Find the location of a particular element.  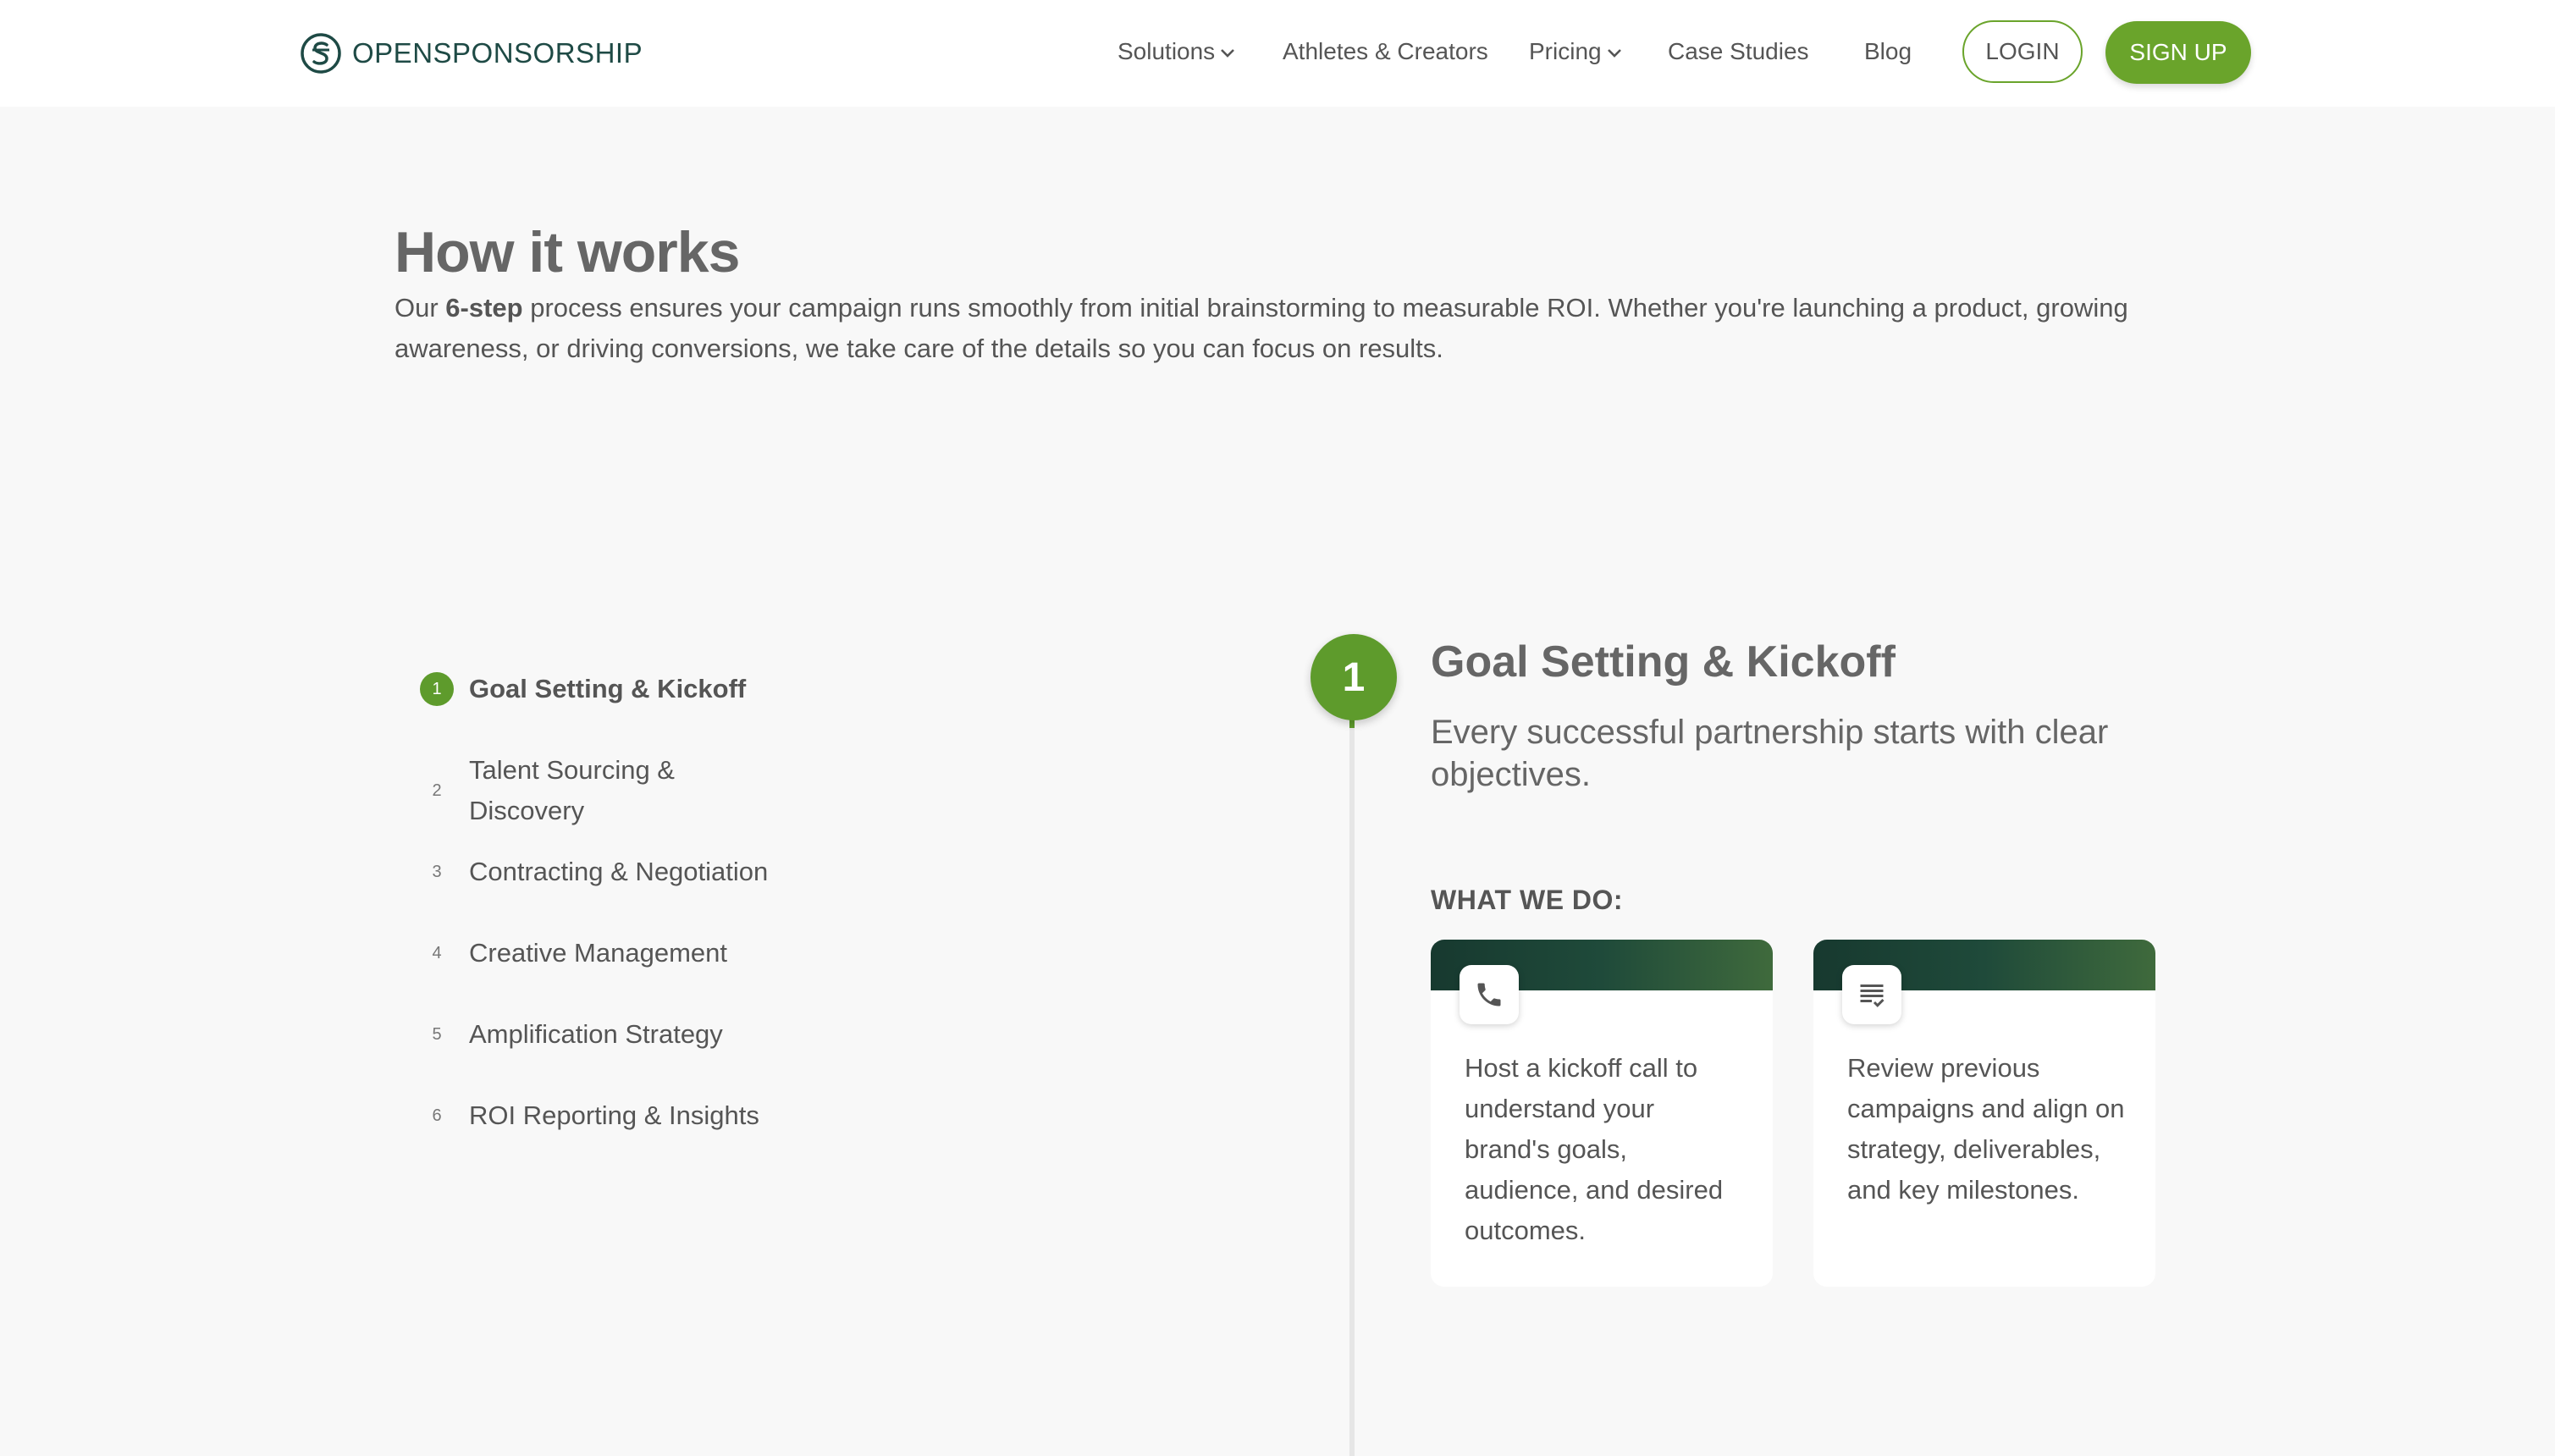

brand-name: OPENSPONSORSHIP is located at coordinates (497, 53).